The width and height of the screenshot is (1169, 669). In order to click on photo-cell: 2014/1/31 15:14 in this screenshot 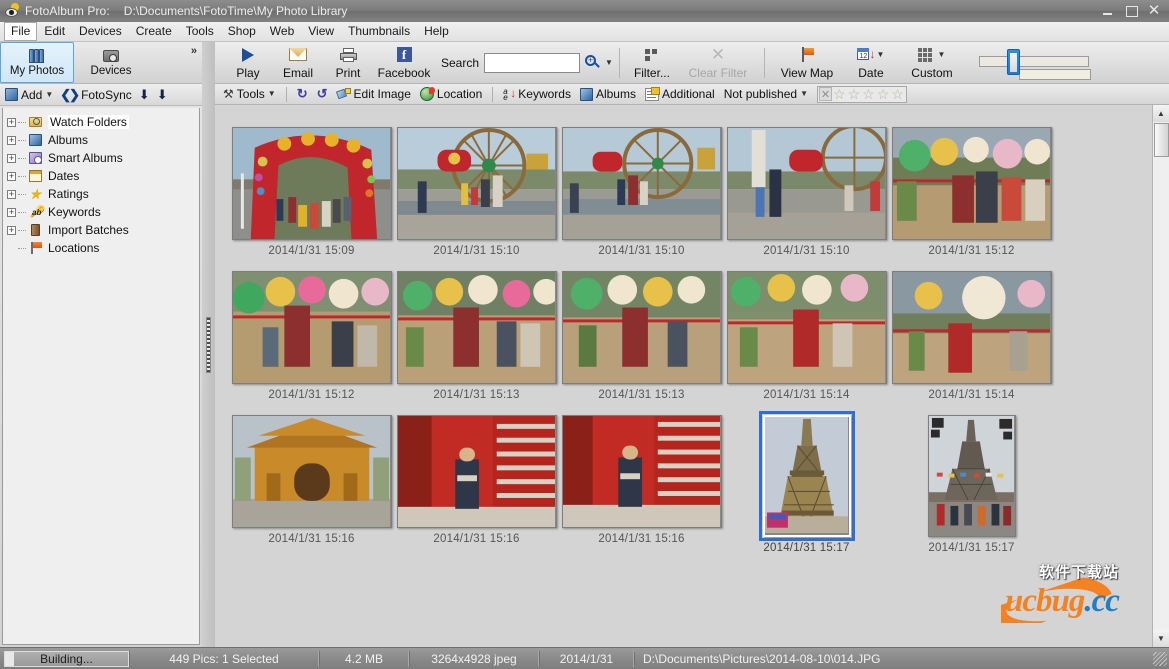, I will do `click(806, 336)`.